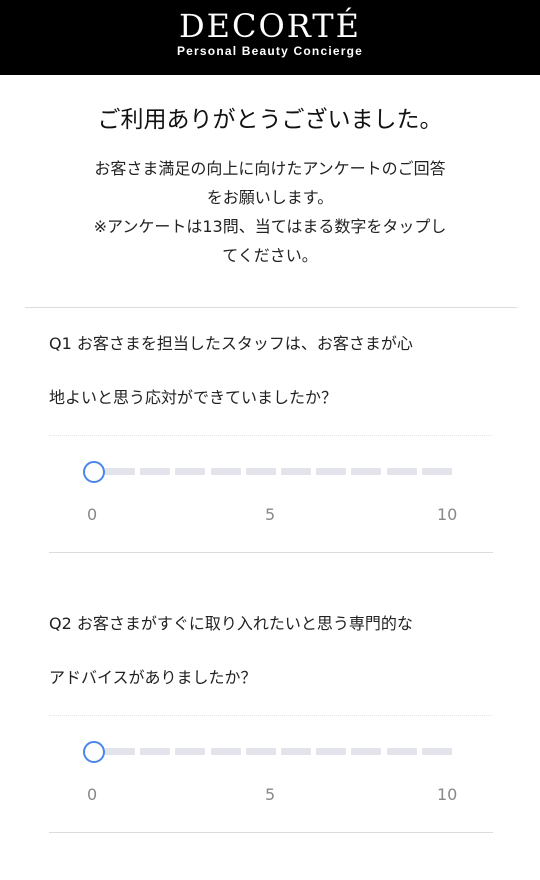 The image size is (540, 880). What do you see at coordinates (270, 255) in the screenshot?
I see `intro-line: てください。` at bounding box center [270, 255].